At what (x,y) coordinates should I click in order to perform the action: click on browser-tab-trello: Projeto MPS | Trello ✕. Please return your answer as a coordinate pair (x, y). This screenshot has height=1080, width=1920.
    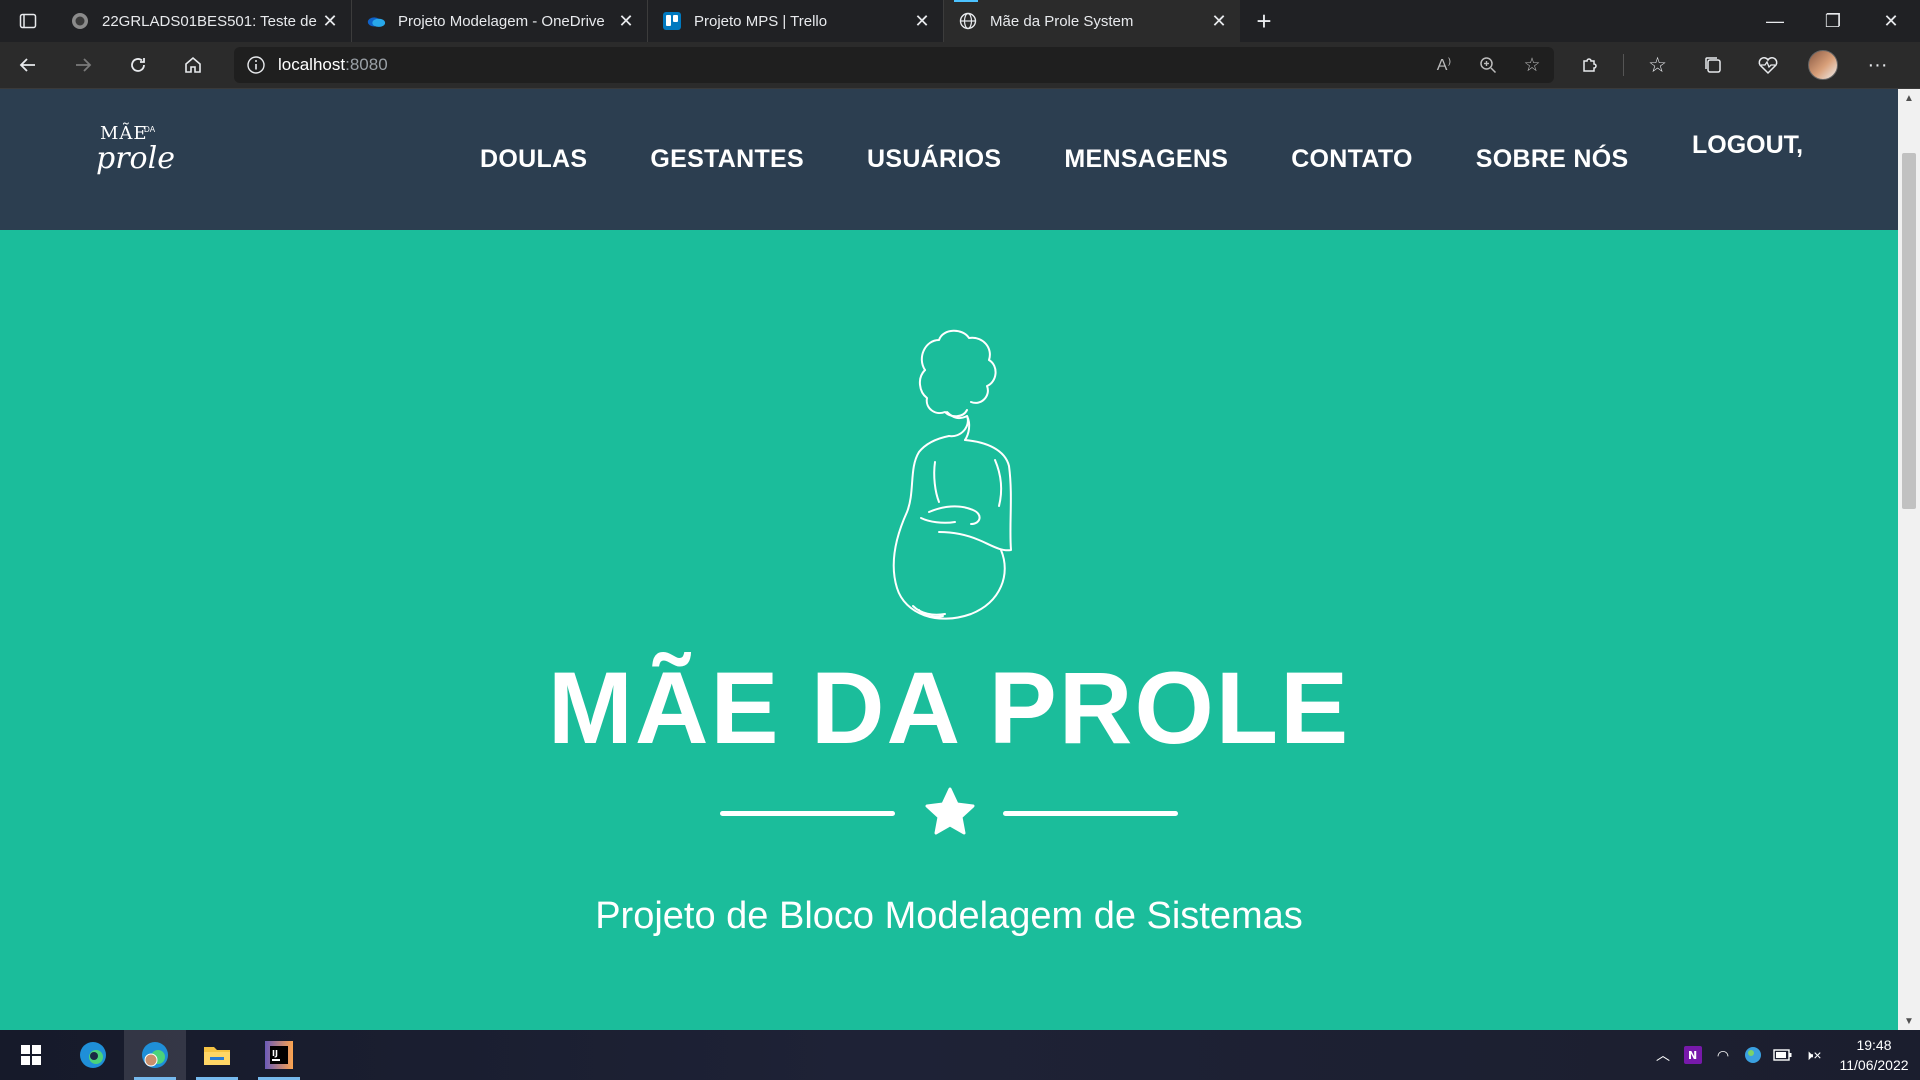
    Looking at the image, I should click on (796, 21).